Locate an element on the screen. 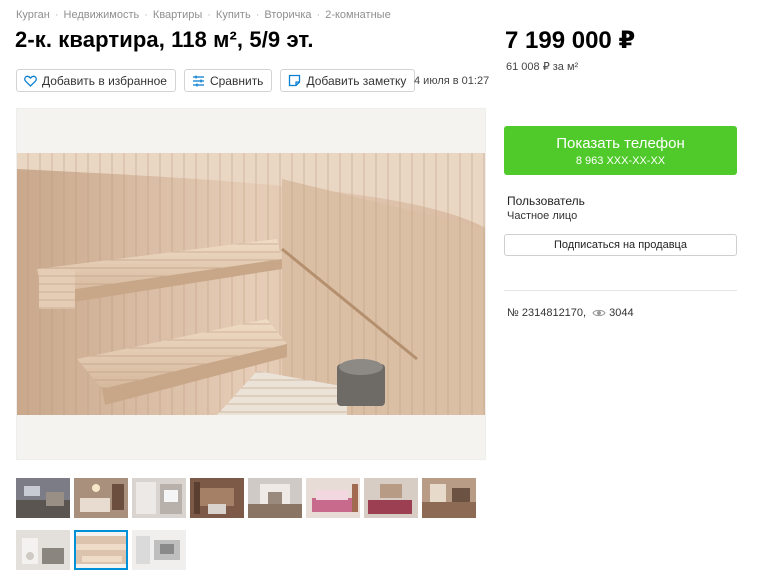 This screenshot has height=588, width=760. breadcrumb-item: Курган is located at coordinates (33, 15).